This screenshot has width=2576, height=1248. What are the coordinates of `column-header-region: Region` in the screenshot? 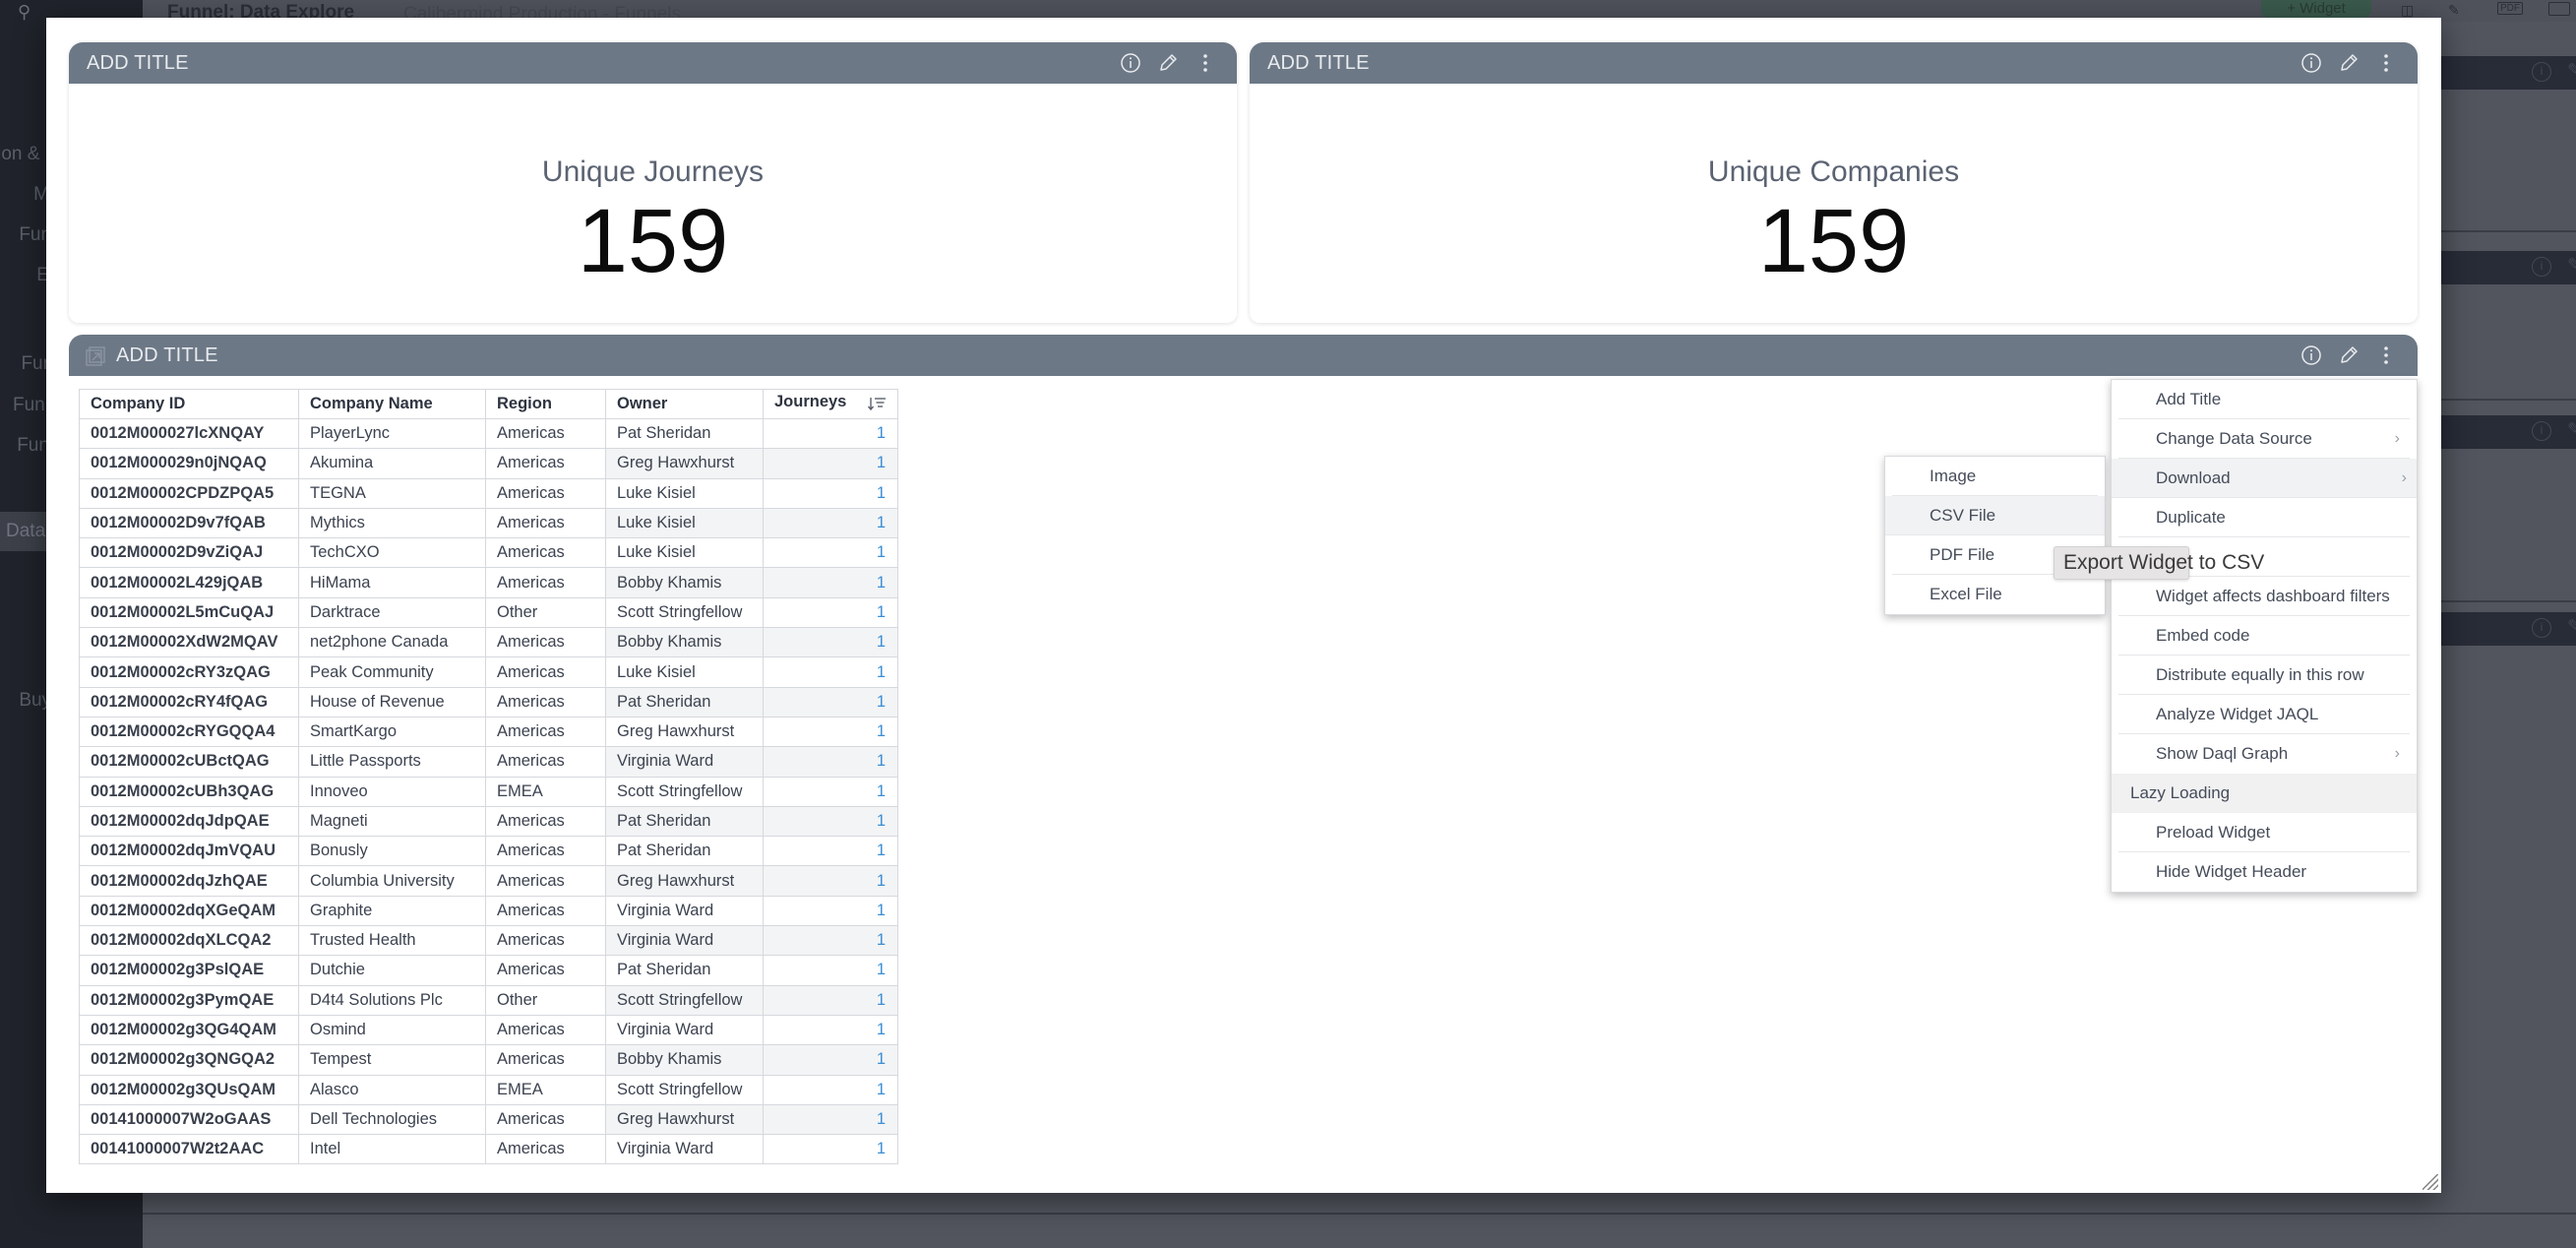 It's located at (545, 404).